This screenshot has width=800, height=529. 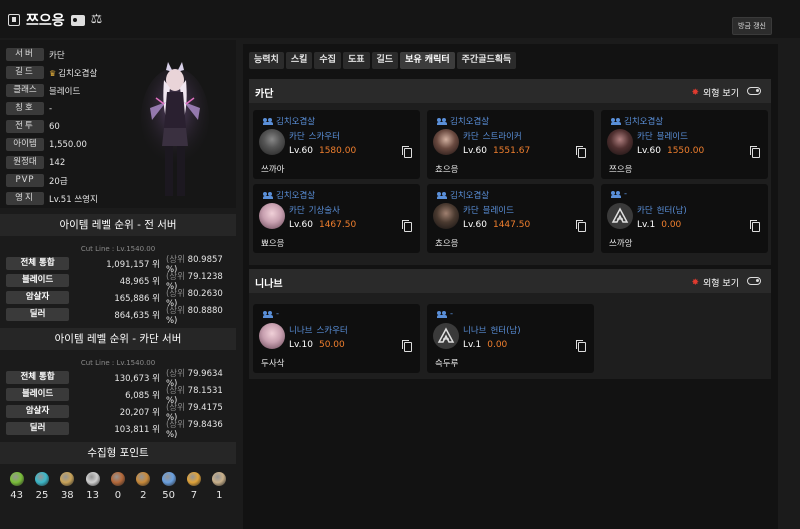 I want to click on tab-item: 길드, so click(x=385, y=60).